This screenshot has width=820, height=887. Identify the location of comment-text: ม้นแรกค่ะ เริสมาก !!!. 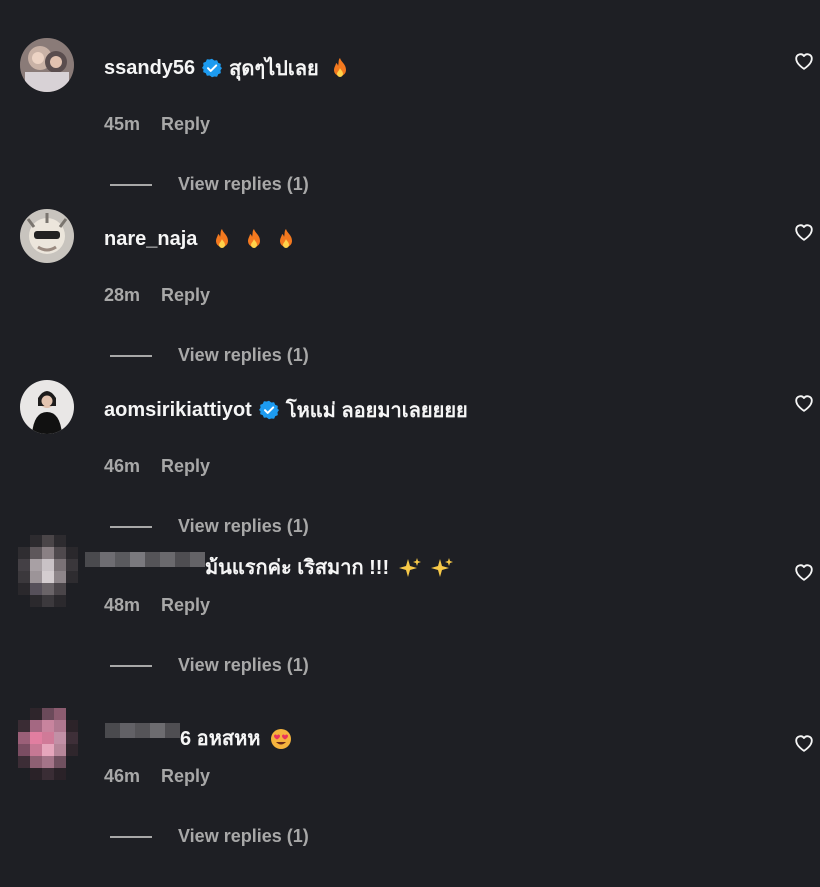
(297, 568).